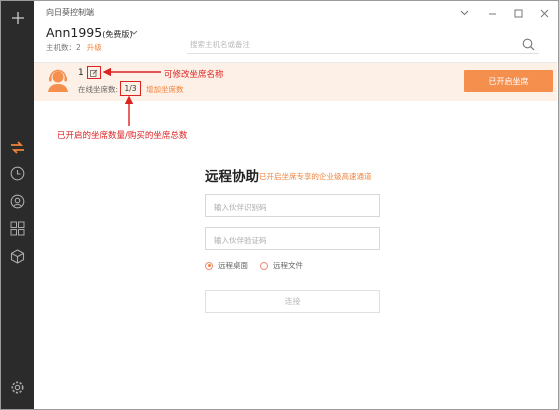  I want to click on partner-code-field, so click(292, 206).